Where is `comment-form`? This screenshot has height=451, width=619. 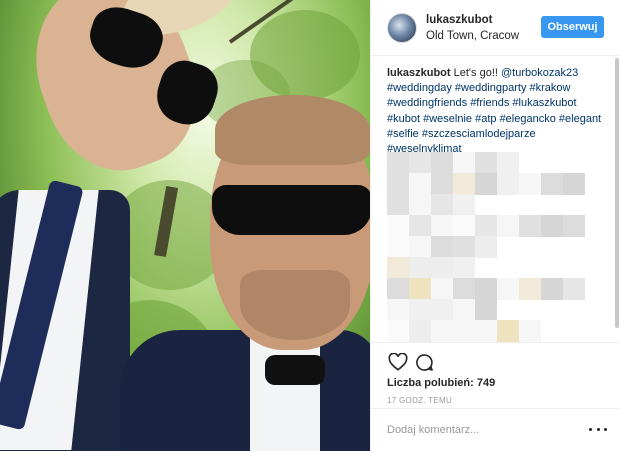
comment-form is located at coordinates (495, 429).